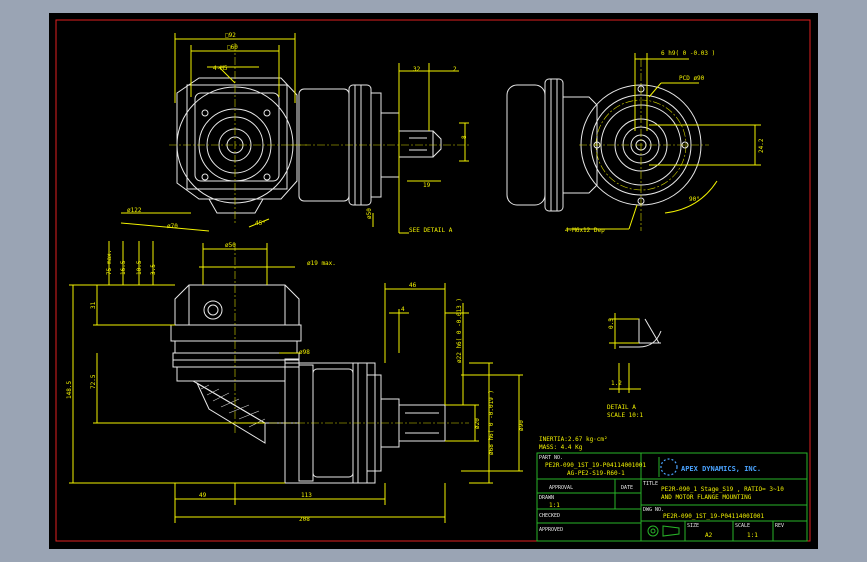 The height and width of the screenshot is (562, 867). Describe the element at coordinates (477, 423) in the screenshot. I see `dim-20: ø20` at that location.